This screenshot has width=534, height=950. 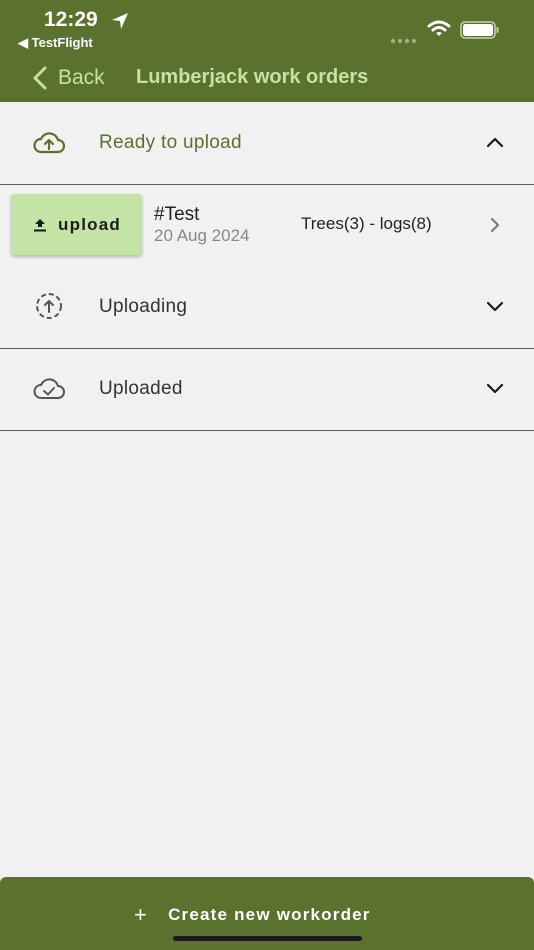 What do you see at coordinates (89, 224) in the screenshot?
I see `upload-label: upload` at bounding box center [89, 224].